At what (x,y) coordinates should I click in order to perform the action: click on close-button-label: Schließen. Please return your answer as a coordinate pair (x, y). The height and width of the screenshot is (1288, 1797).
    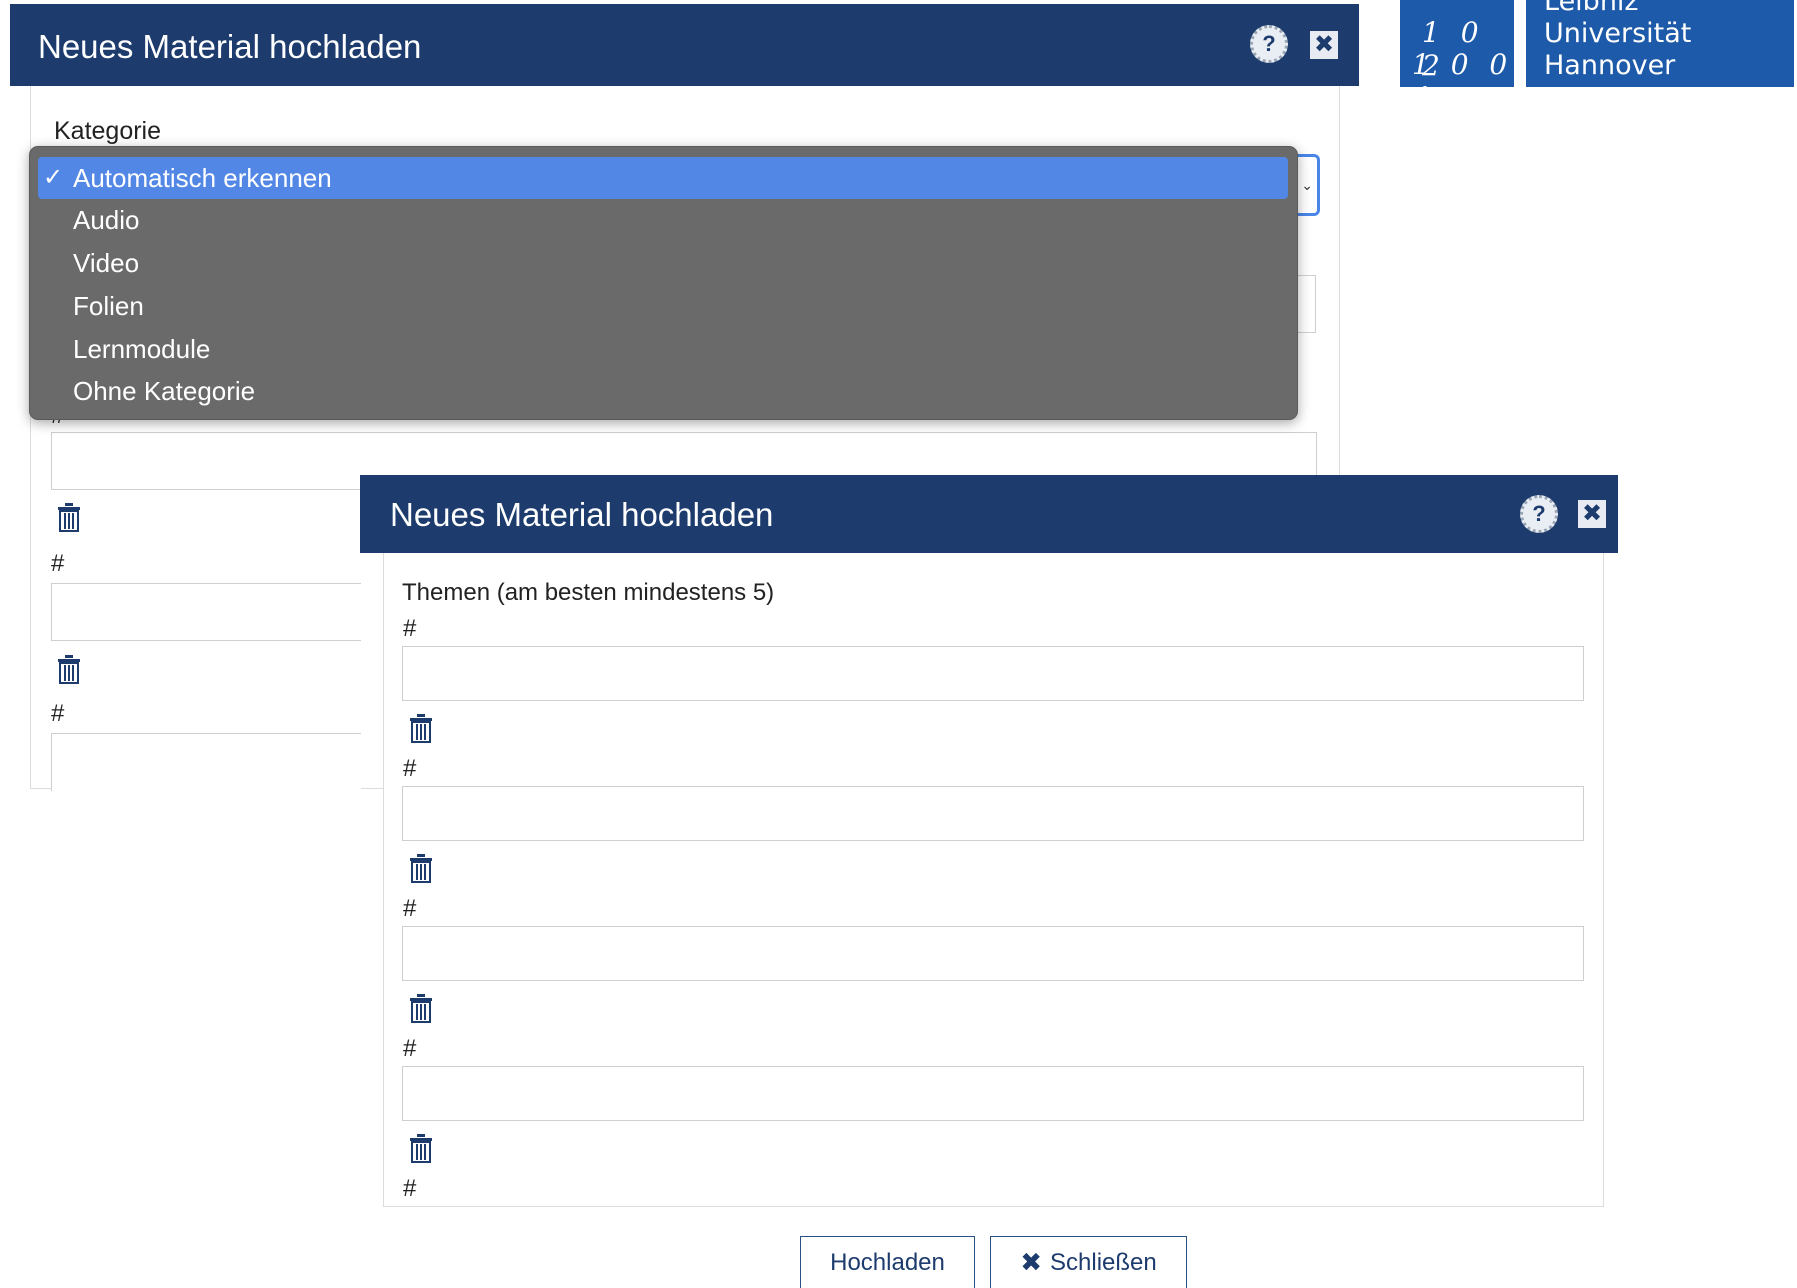
    Looking at the image, I should click on (1103, 1262).